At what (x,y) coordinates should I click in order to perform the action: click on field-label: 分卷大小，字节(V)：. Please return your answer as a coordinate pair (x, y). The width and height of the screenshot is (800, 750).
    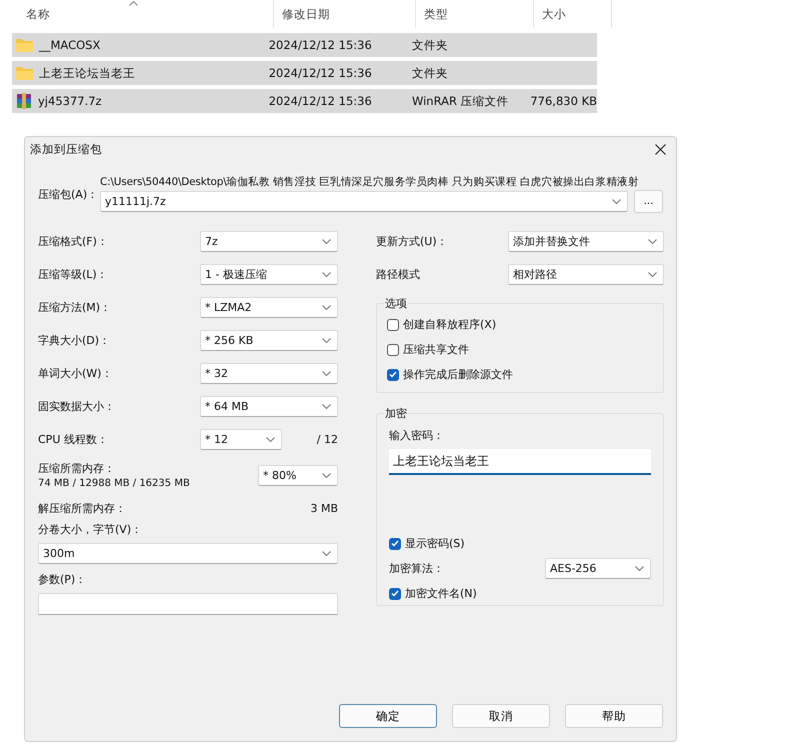
    Looking at the image, I should click on (91, 529).